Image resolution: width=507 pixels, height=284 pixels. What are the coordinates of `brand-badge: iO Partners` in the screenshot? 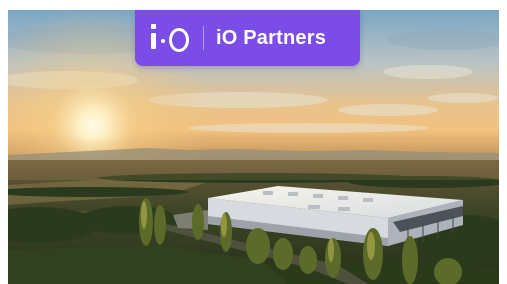 It's located at (247, 38).